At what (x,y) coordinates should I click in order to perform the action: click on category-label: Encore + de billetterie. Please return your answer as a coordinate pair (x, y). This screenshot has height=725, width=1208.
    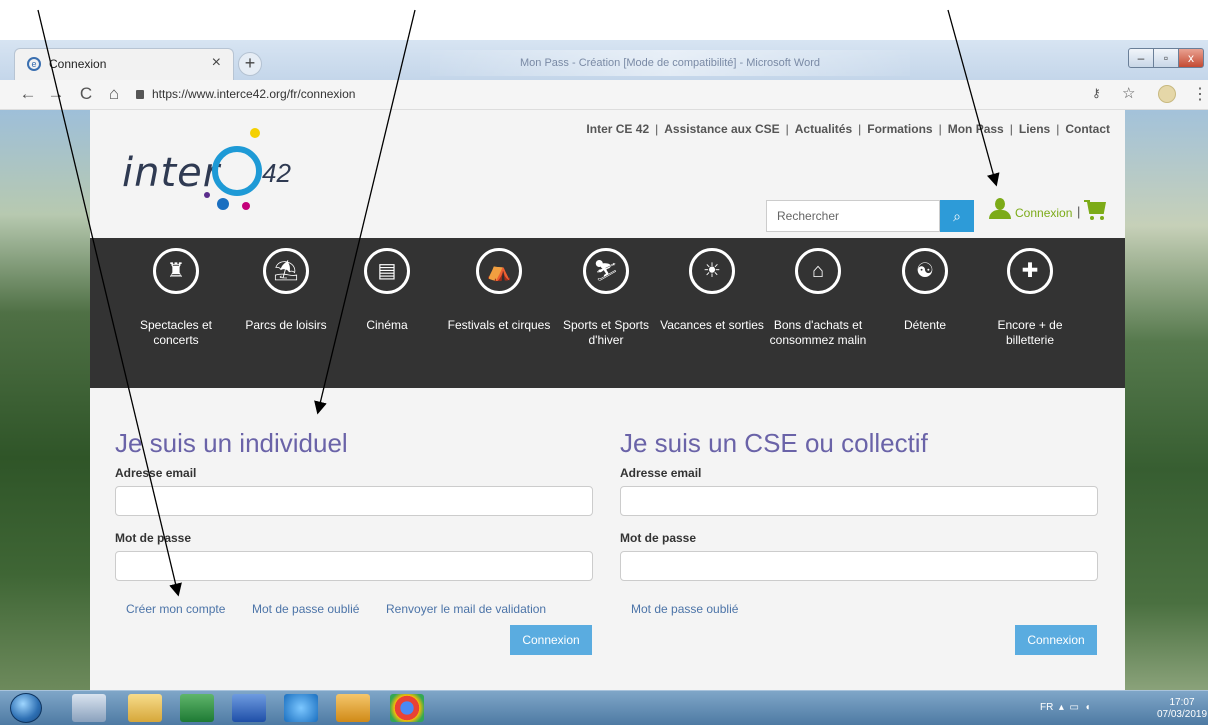
    Looking at the image, I should click on (1030, 332).